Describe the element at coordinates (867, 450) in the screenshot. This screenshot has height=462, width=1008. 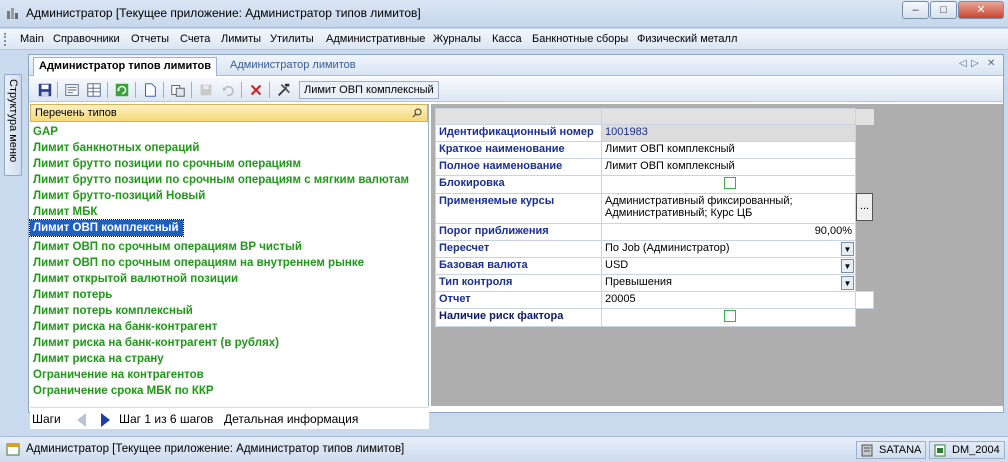
I see `server-icon` at that location.